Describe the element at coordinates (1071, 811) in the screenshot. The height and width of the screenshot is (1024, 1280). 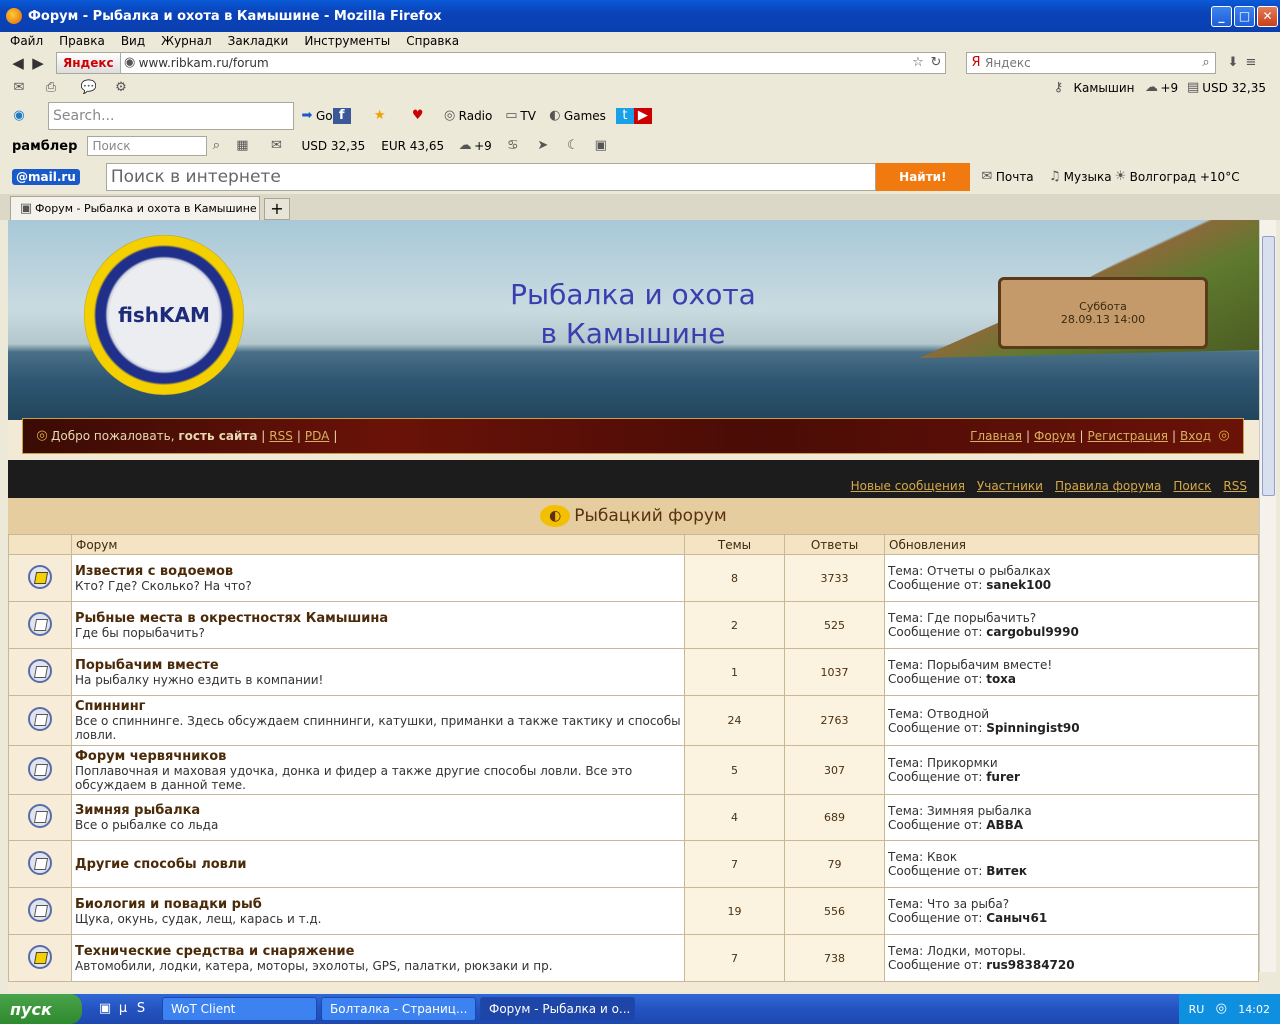
I see `last-topic-link: Тема: Зимняя рыбалка` at that location.